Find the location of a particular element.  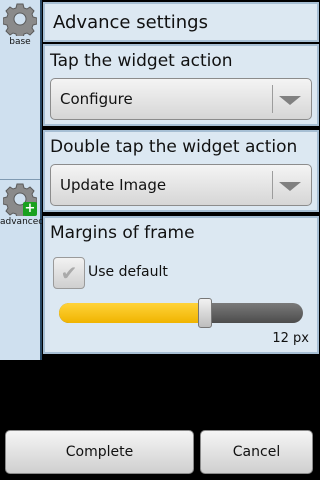

margin-slider is located at coordinates (181, 313).